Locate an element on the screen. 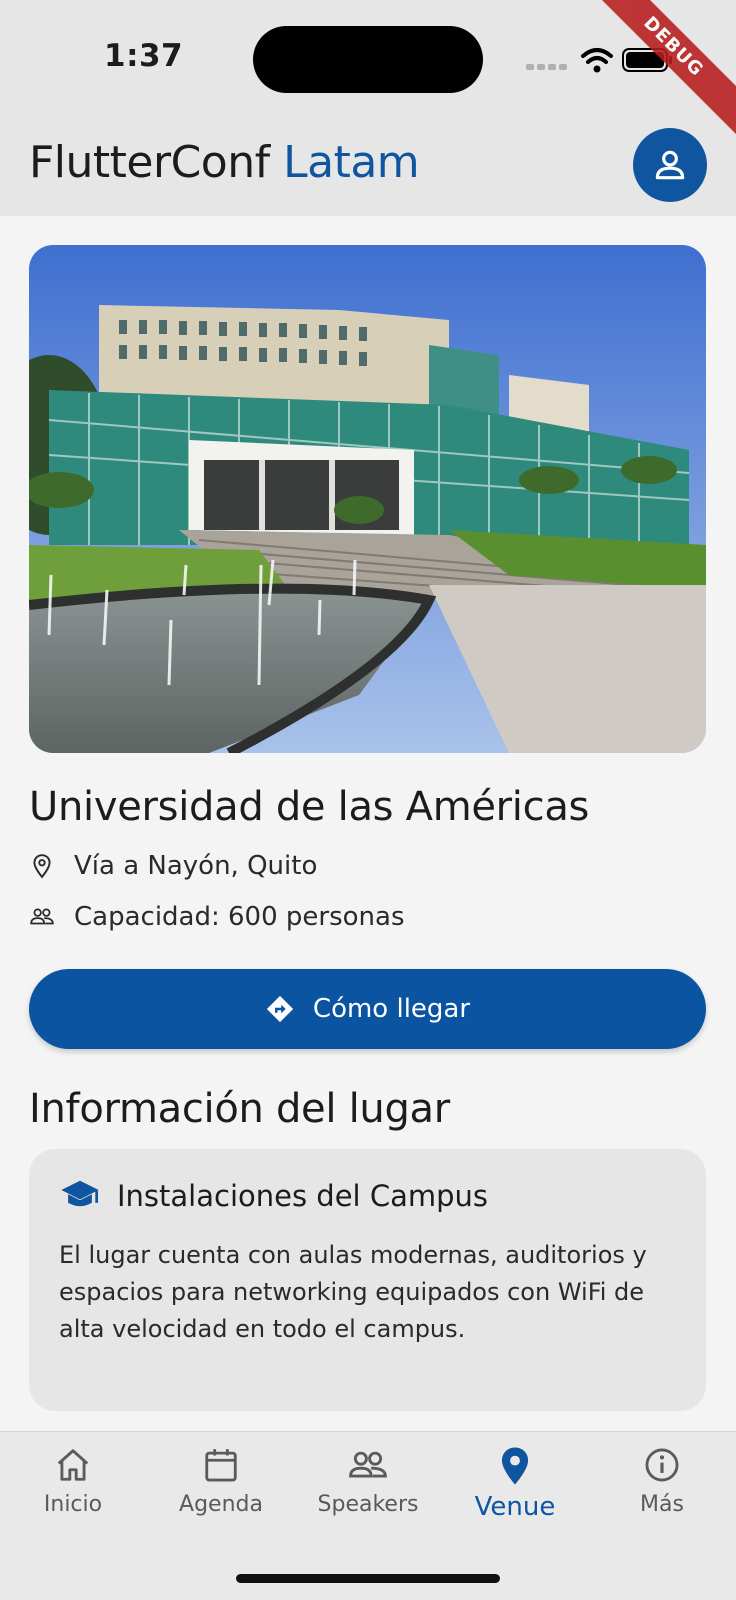  home-icon is located at coordinates (73, 1465).